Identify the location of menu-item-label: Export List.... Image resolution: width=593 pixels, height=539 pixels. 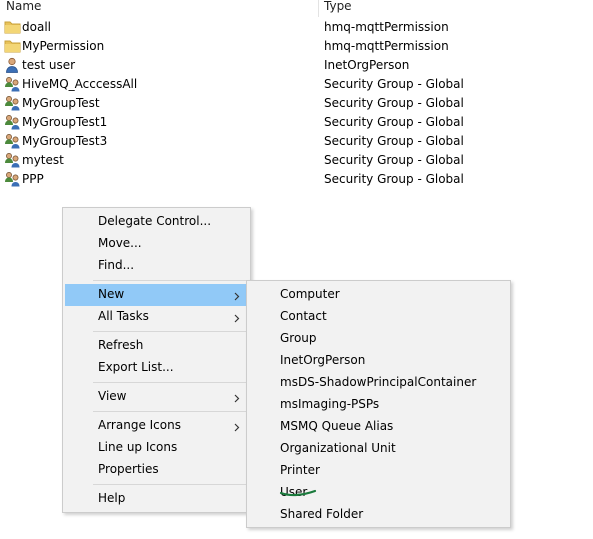
(136, 367).